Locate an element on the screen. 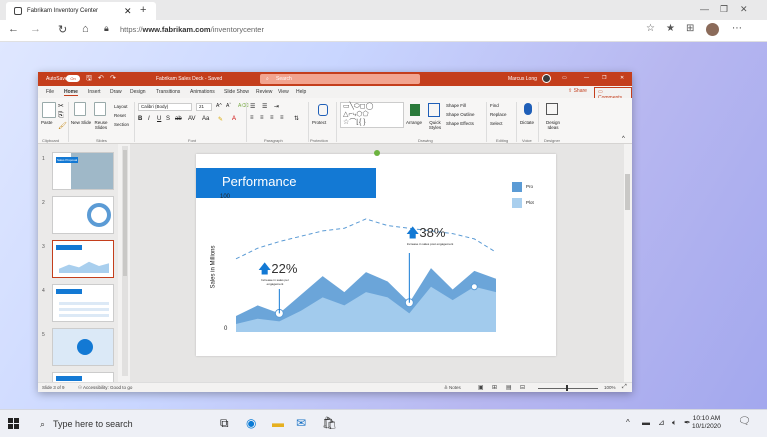 This screenshot has width=767, height=437. font-size-select: 21 is located at coordinates (204, 107).